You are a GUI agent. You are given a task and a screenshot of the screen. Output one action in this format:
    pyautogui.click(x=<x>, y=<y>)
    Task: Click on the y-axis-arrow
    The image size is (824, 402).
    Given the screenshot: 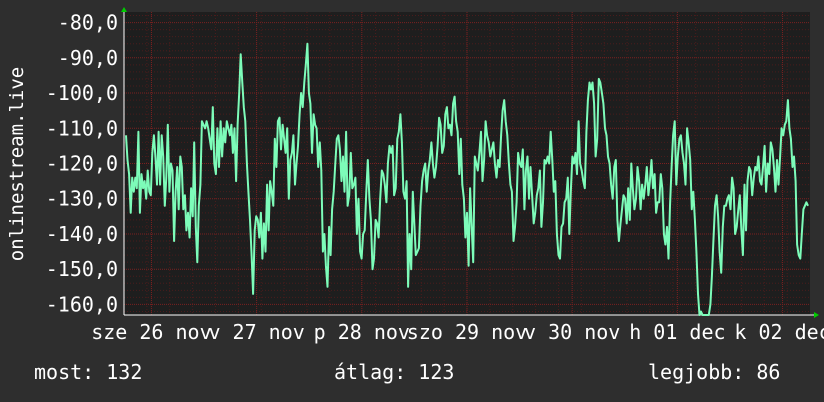 What is the action you would take?
    pyautogui.click(x=124, y=9)
    